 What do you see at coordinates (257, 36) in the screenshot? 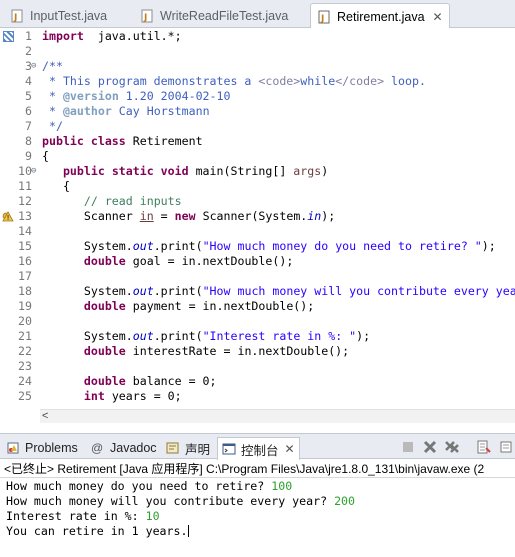
I see `code-line: 1 import java.util.*;` at bounding box center [257, 36].